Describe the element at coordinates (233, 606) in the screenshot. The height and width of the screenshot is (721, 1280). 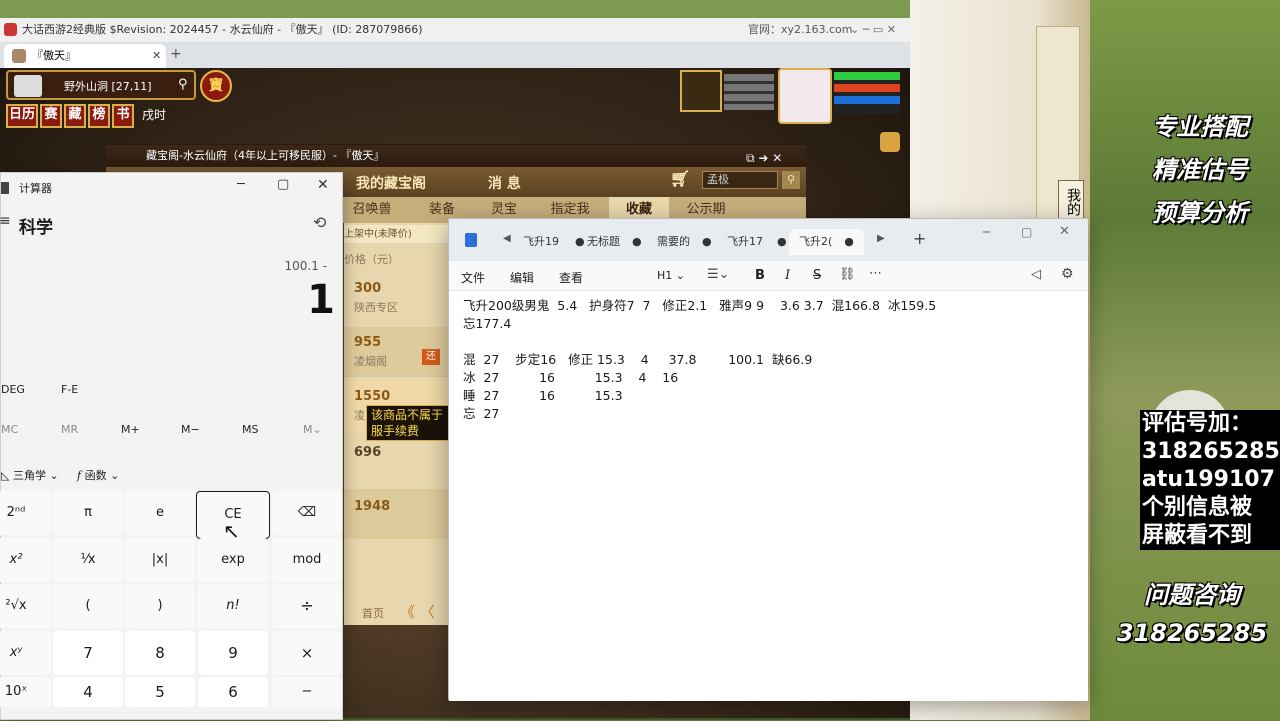
I see `factorial-button: n!` at that location.